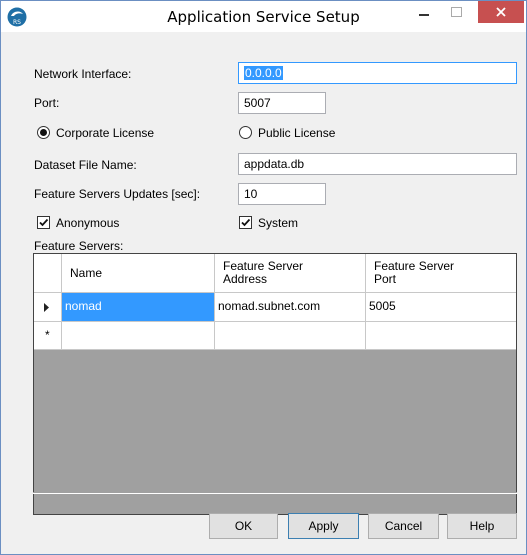 Image resolution: width=527 pixels, height=555 pixels. I want to click on current-row-arrow-icon, so click(46, 307).